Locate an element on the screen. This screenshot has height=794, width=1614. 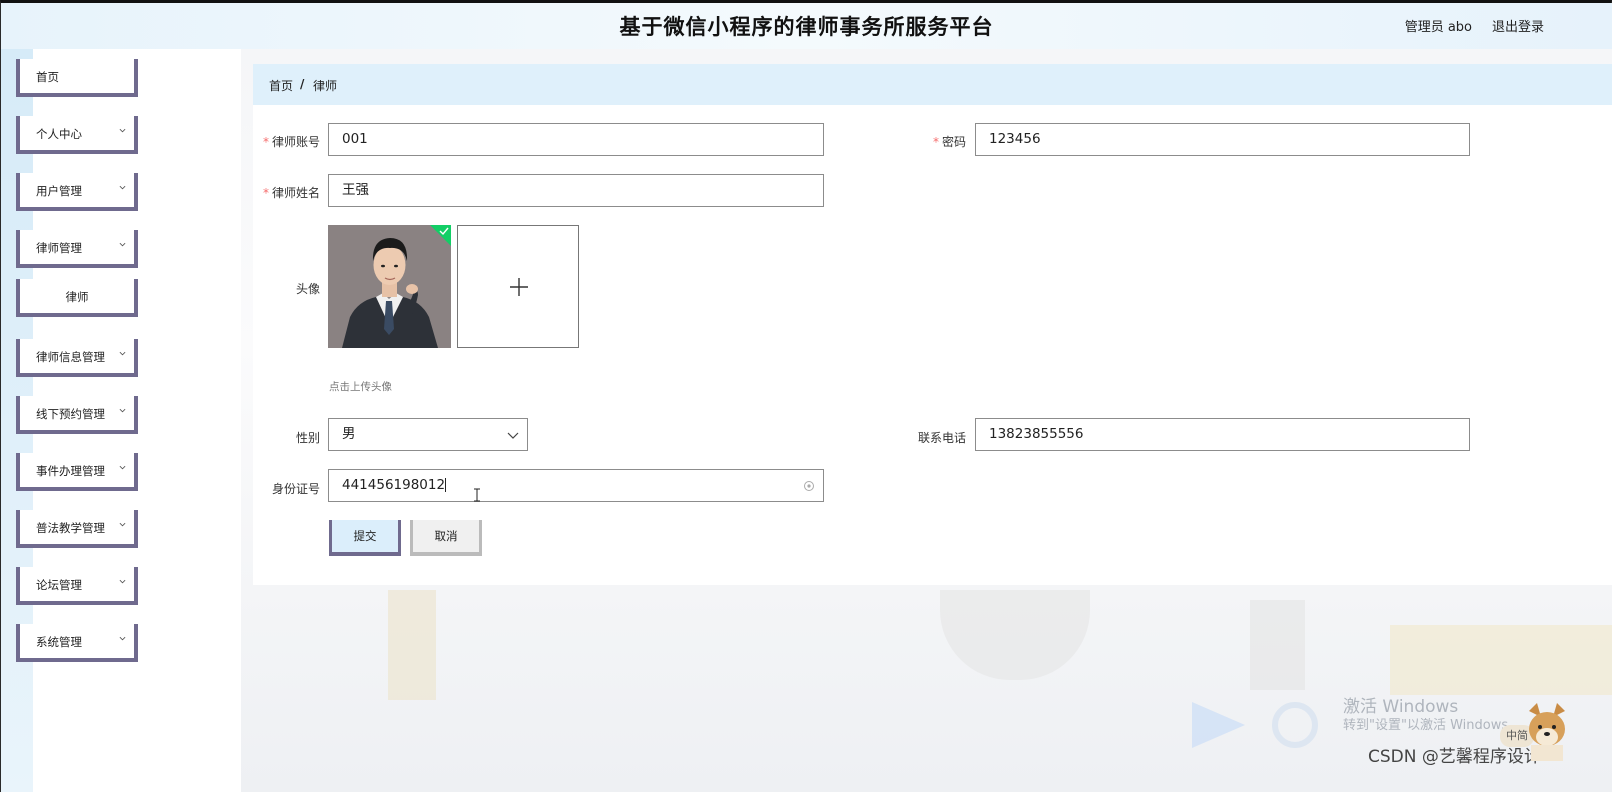
cancel-button: 取消 is located at coordinates (446, 538).